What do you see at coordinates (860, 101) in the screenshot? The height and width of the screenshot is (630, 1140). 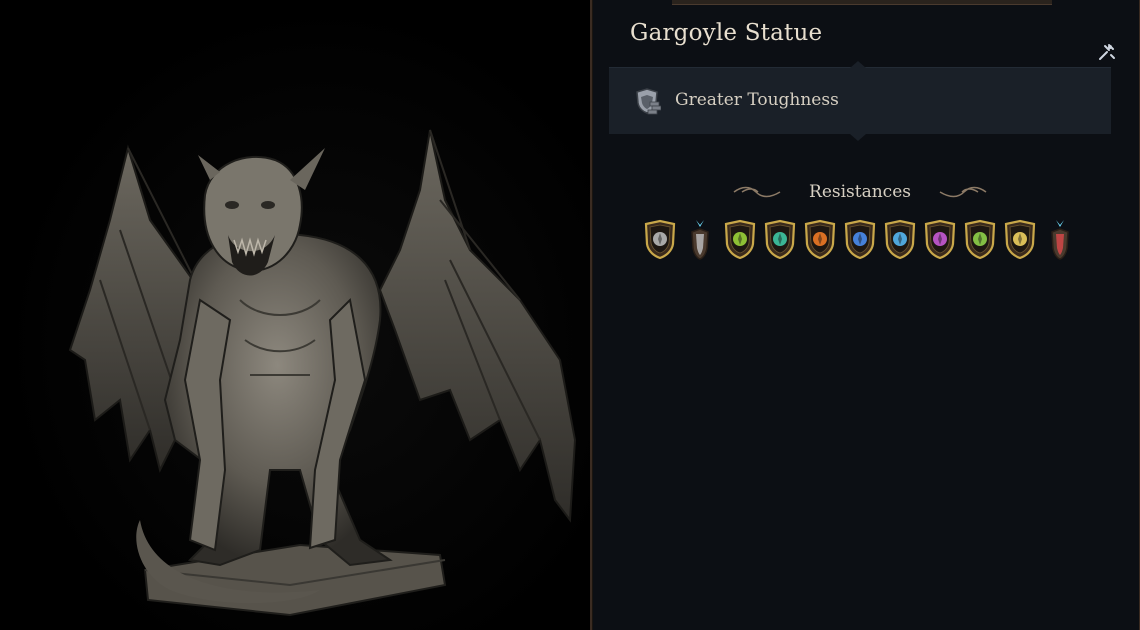 I see `passive-feature-row: Greater Toughness` at bounding box center [860, 101].